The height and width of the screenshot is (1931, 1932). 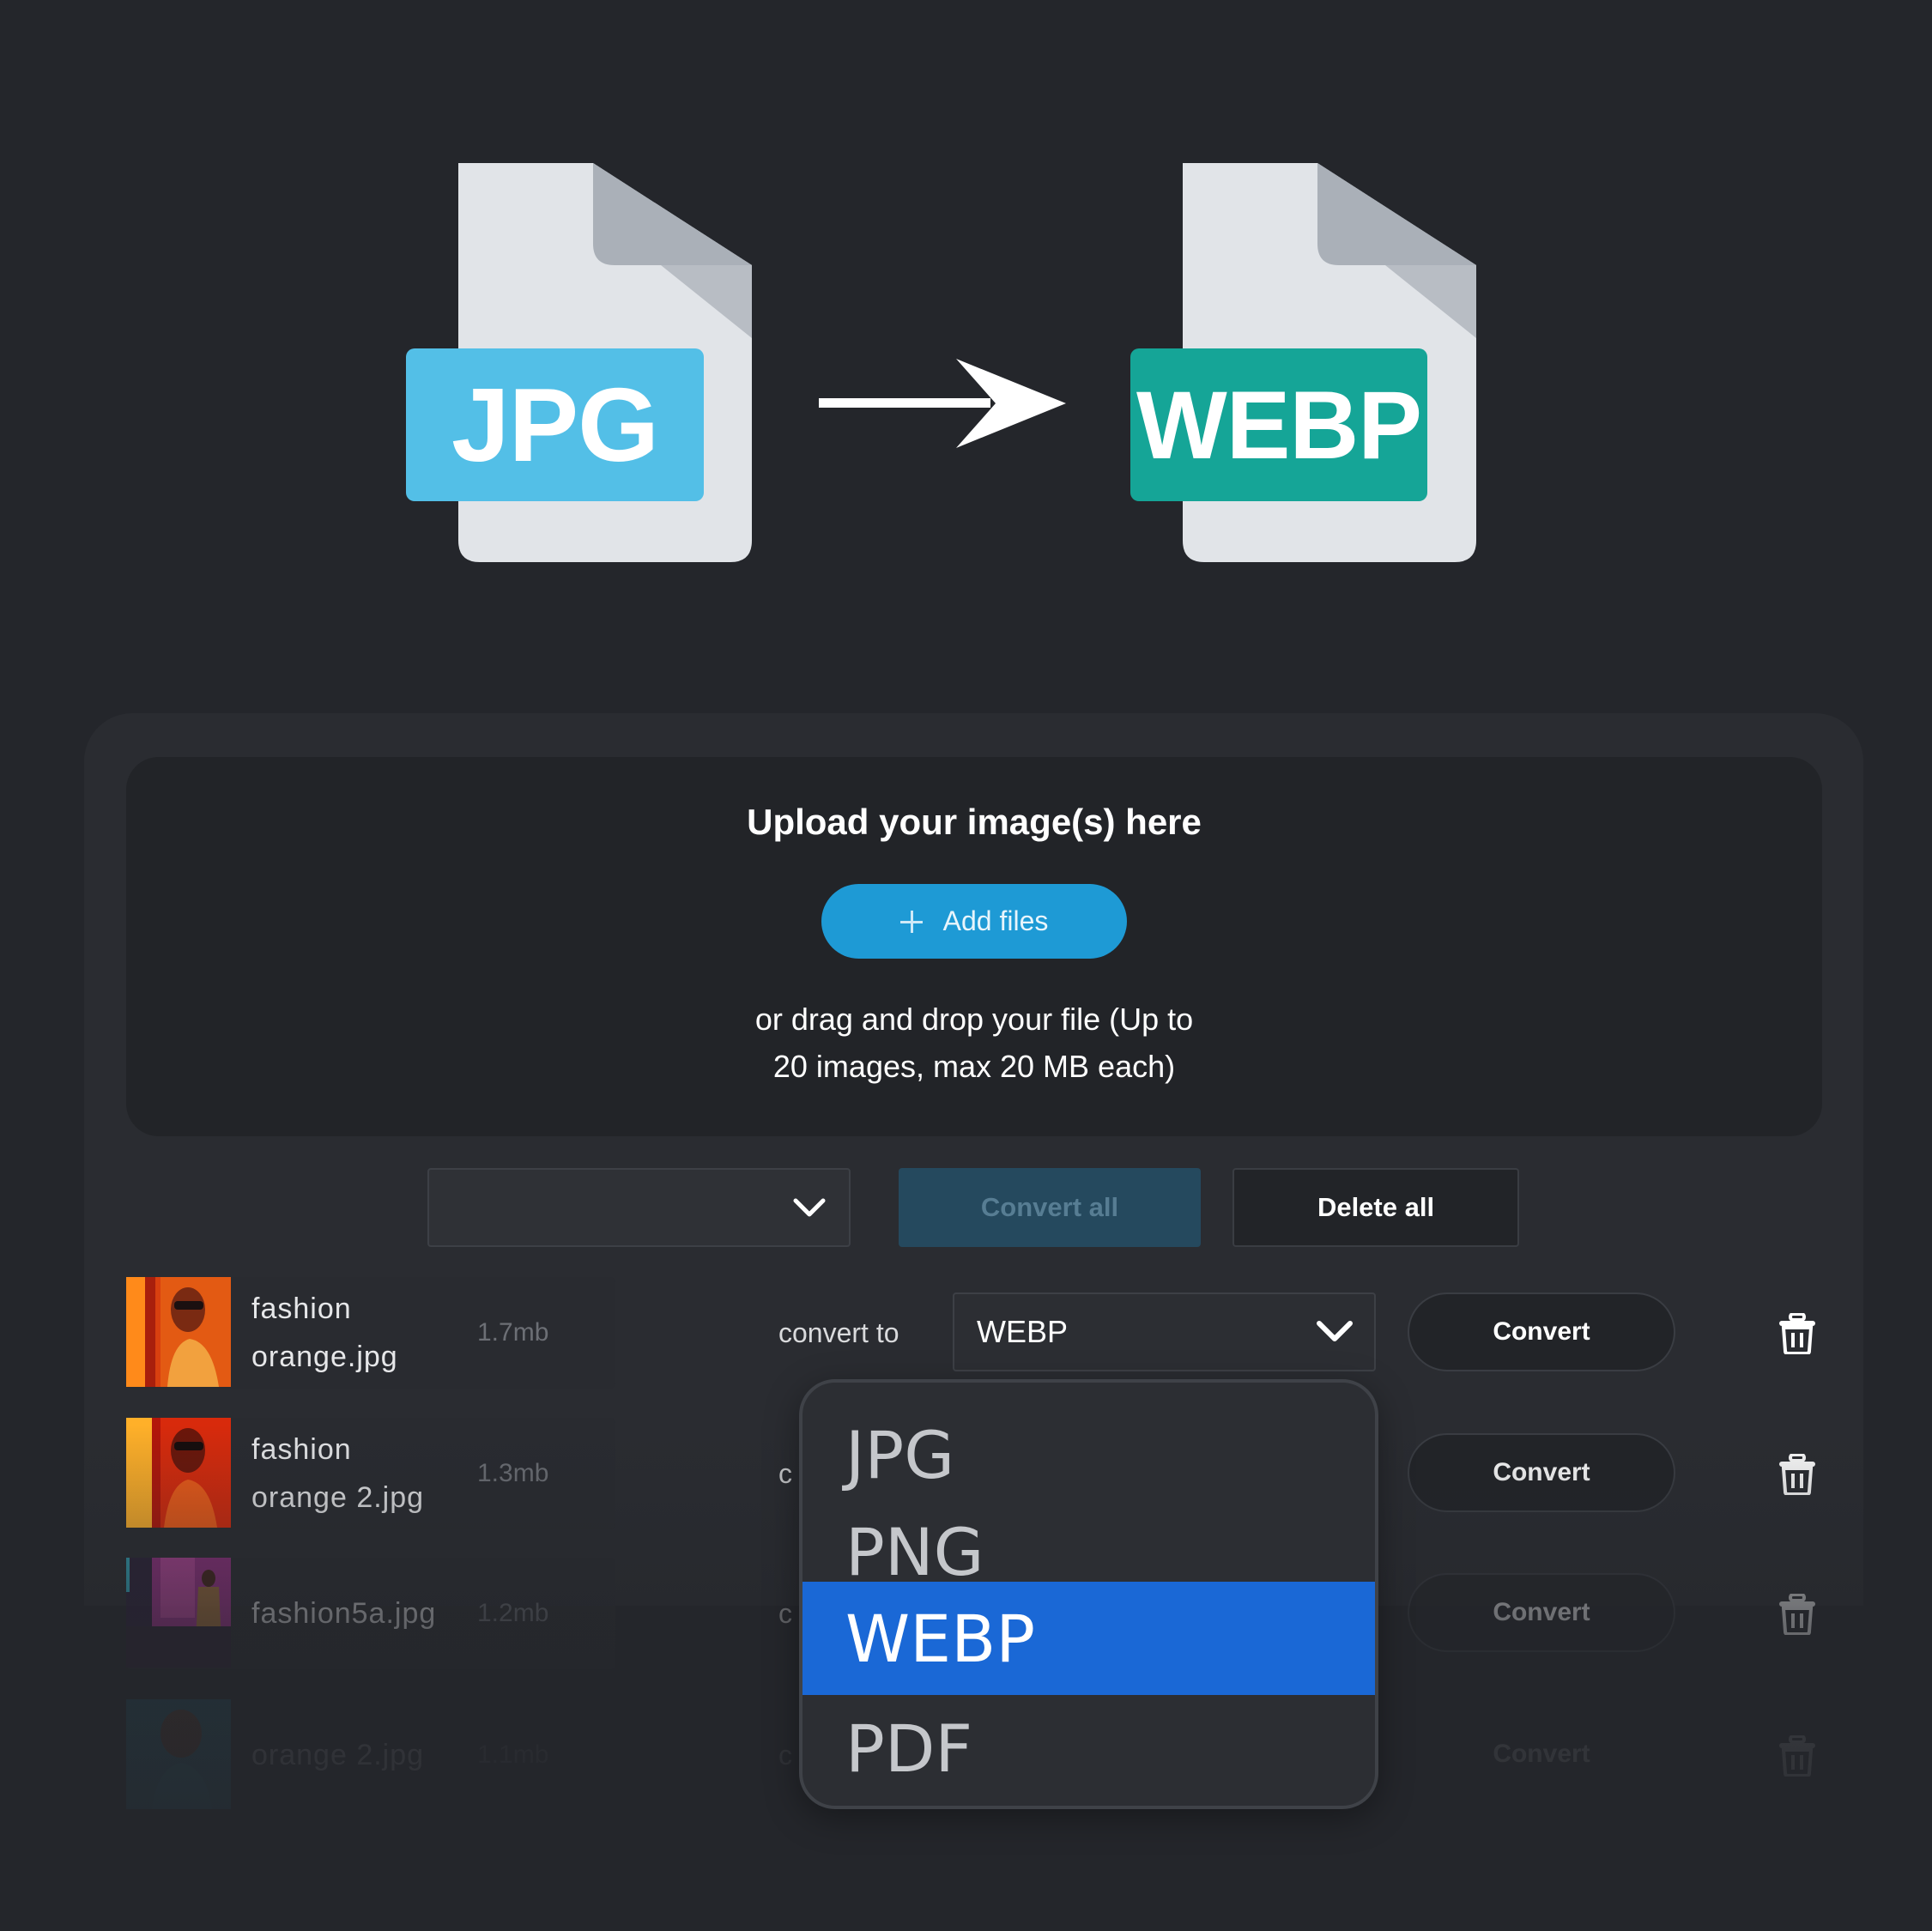 I want to click on file-size: 1.7mb, so click(x=513, y=1332).